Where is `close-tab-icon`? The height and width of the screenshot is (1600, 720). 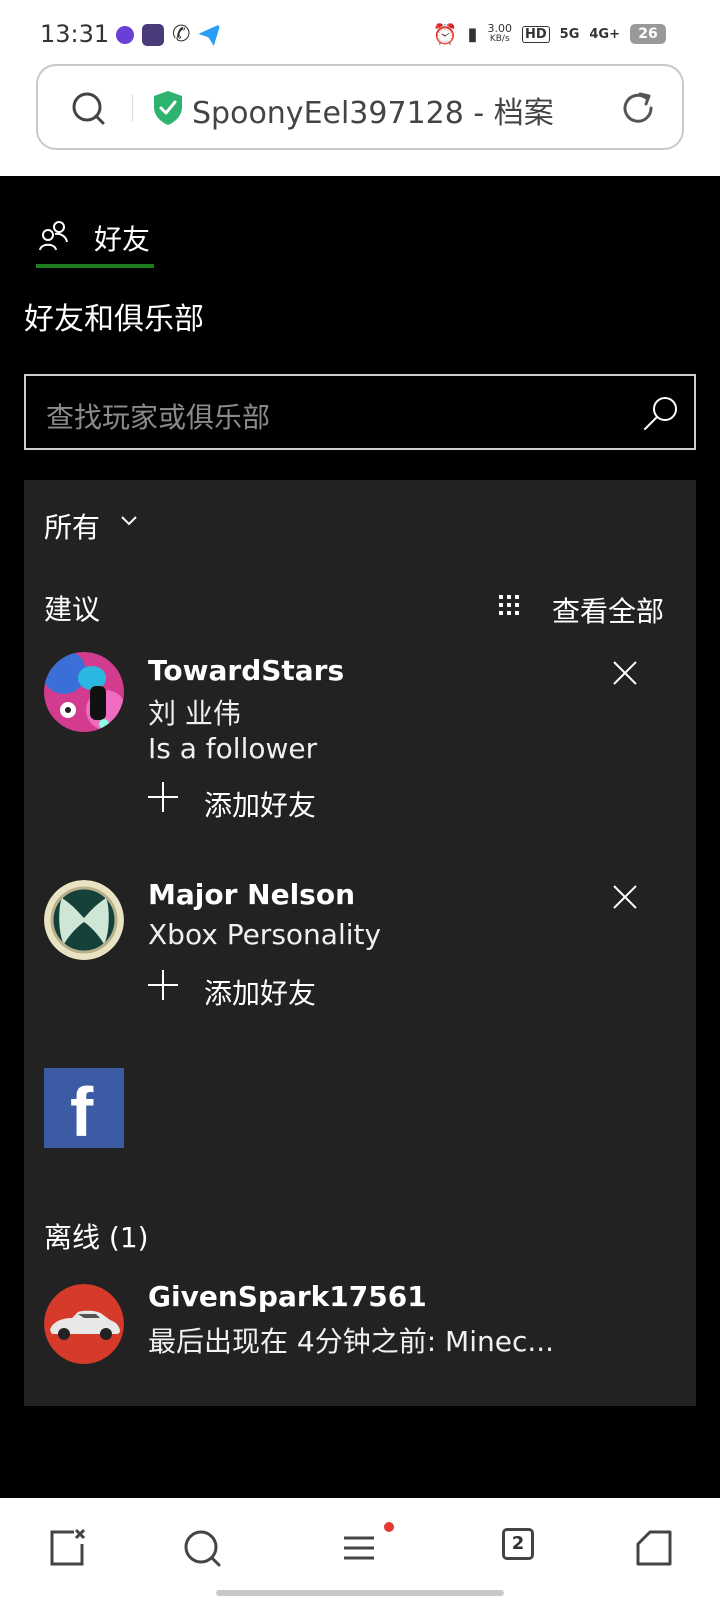
close-tab-icon is located at coordinates (68, 1548).